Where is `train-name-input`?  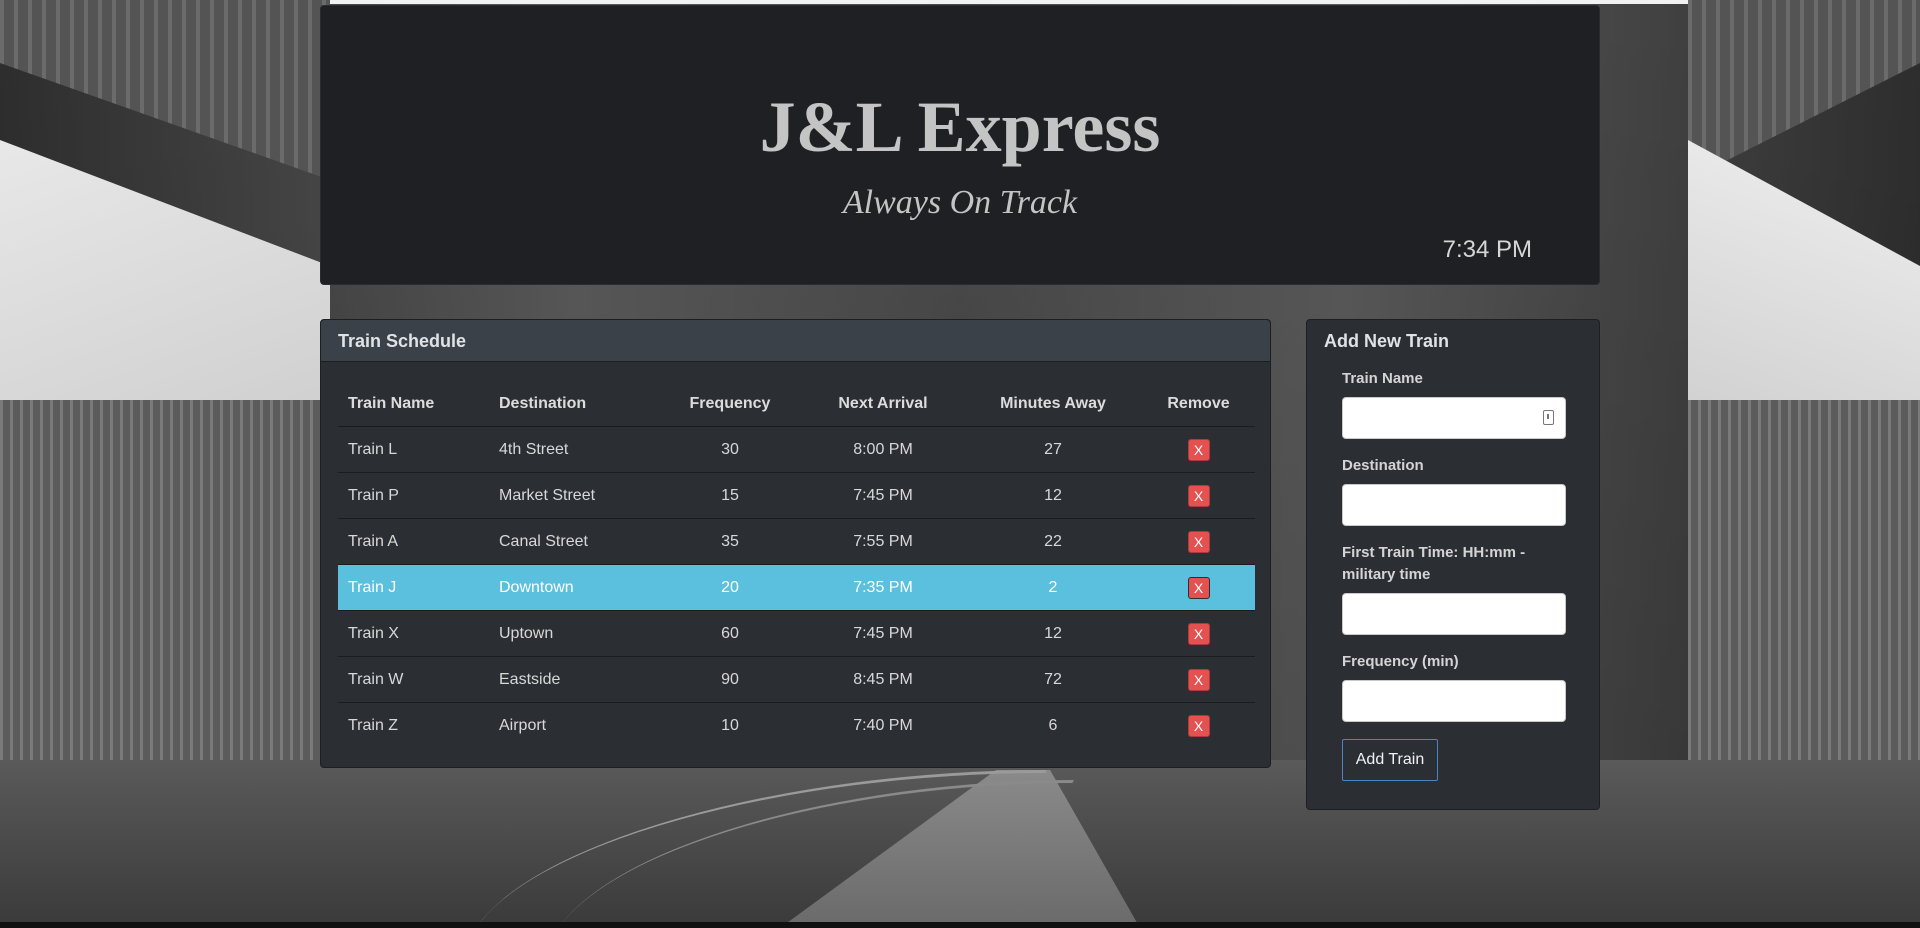
train-name-input is located at coordinates (1454, 418).